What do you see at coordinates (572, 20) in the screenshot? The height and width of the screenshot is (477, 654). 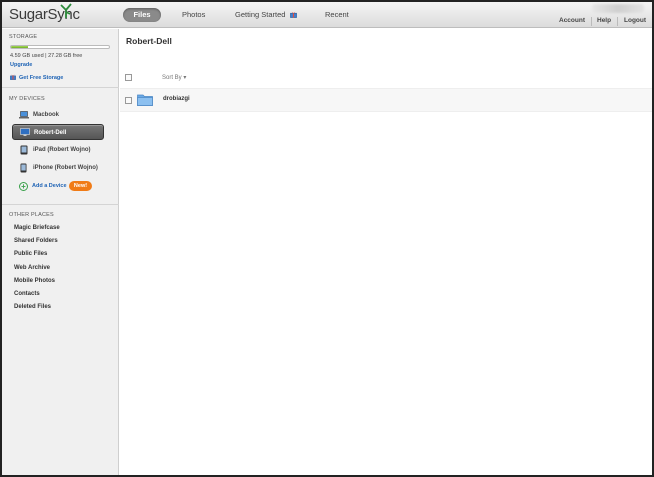 I see `account-link: Account` at bounding box center [572, 20].